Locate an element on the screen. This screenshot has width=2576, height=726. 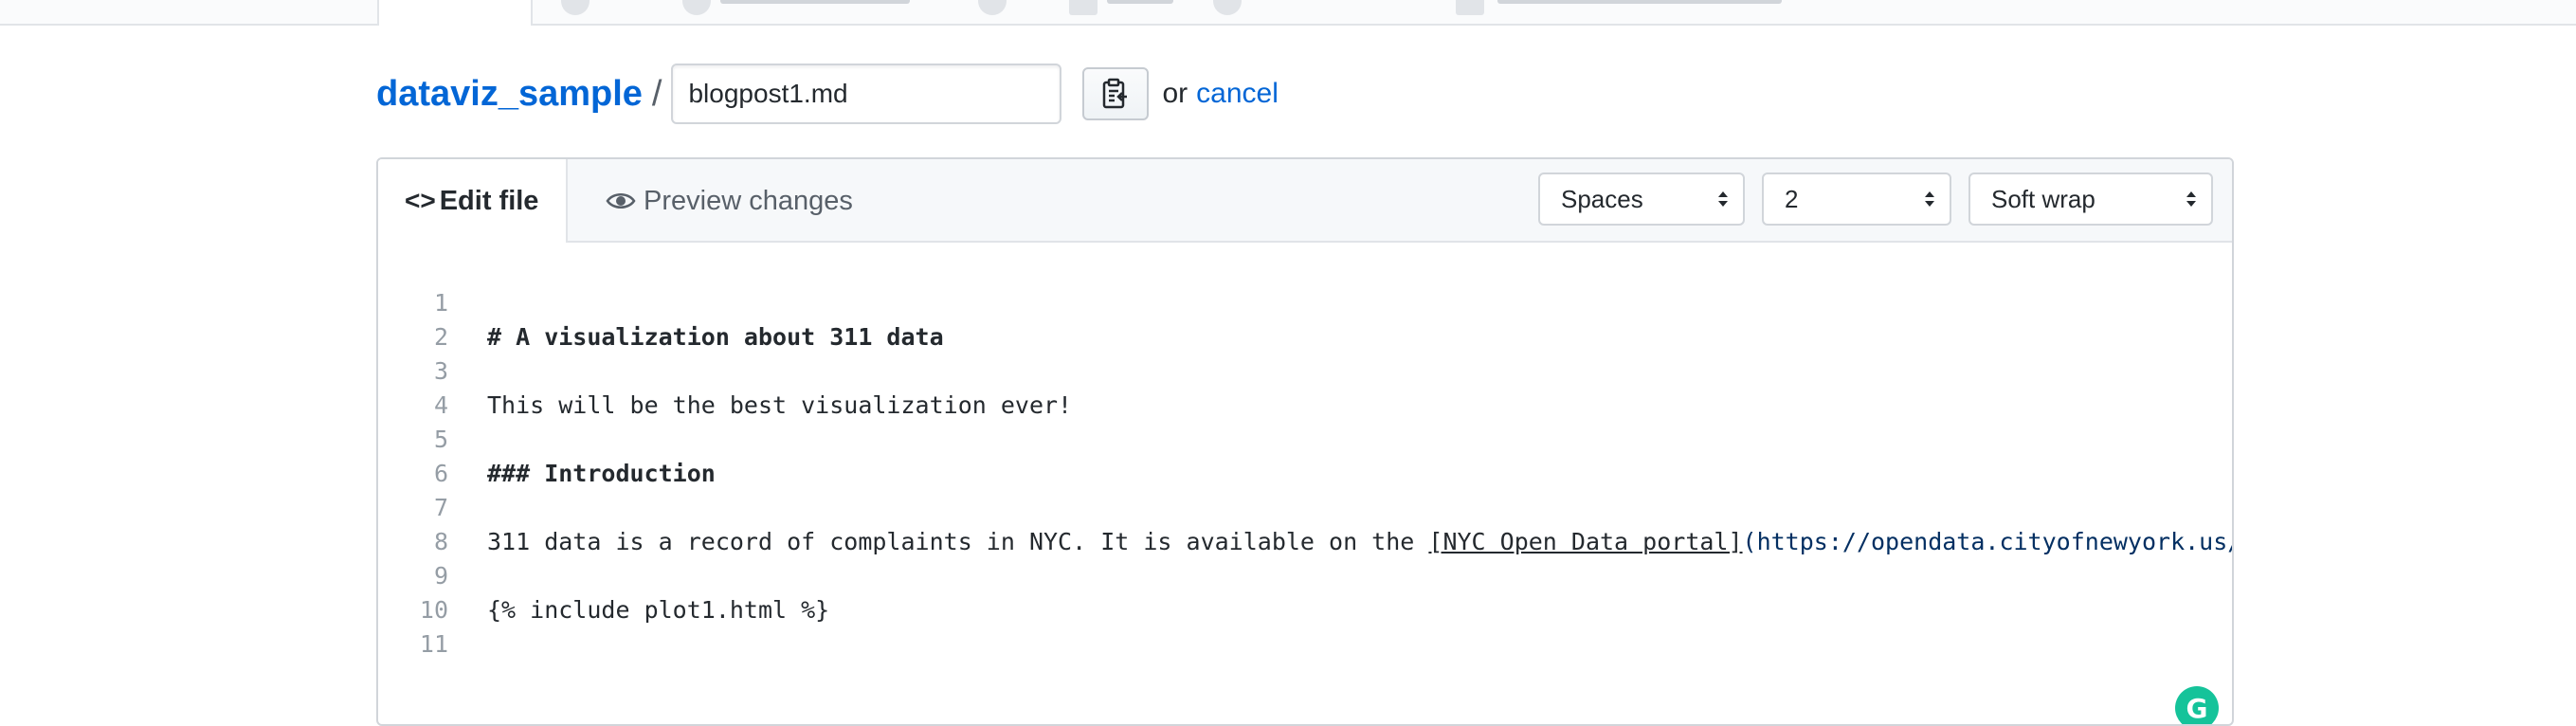
indent-mode-value: Spaces is located at coordinates (1602, 198).